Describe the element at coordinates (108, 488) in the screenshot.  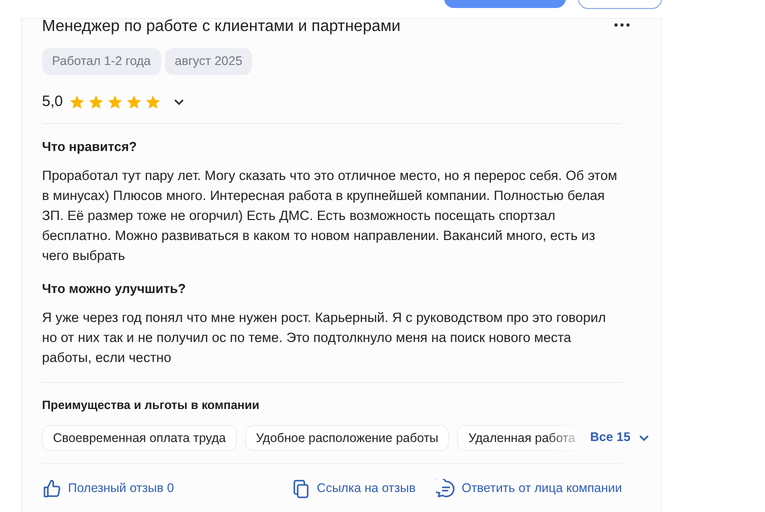
I see `action-link: Полезный отзыв 0` at that location.